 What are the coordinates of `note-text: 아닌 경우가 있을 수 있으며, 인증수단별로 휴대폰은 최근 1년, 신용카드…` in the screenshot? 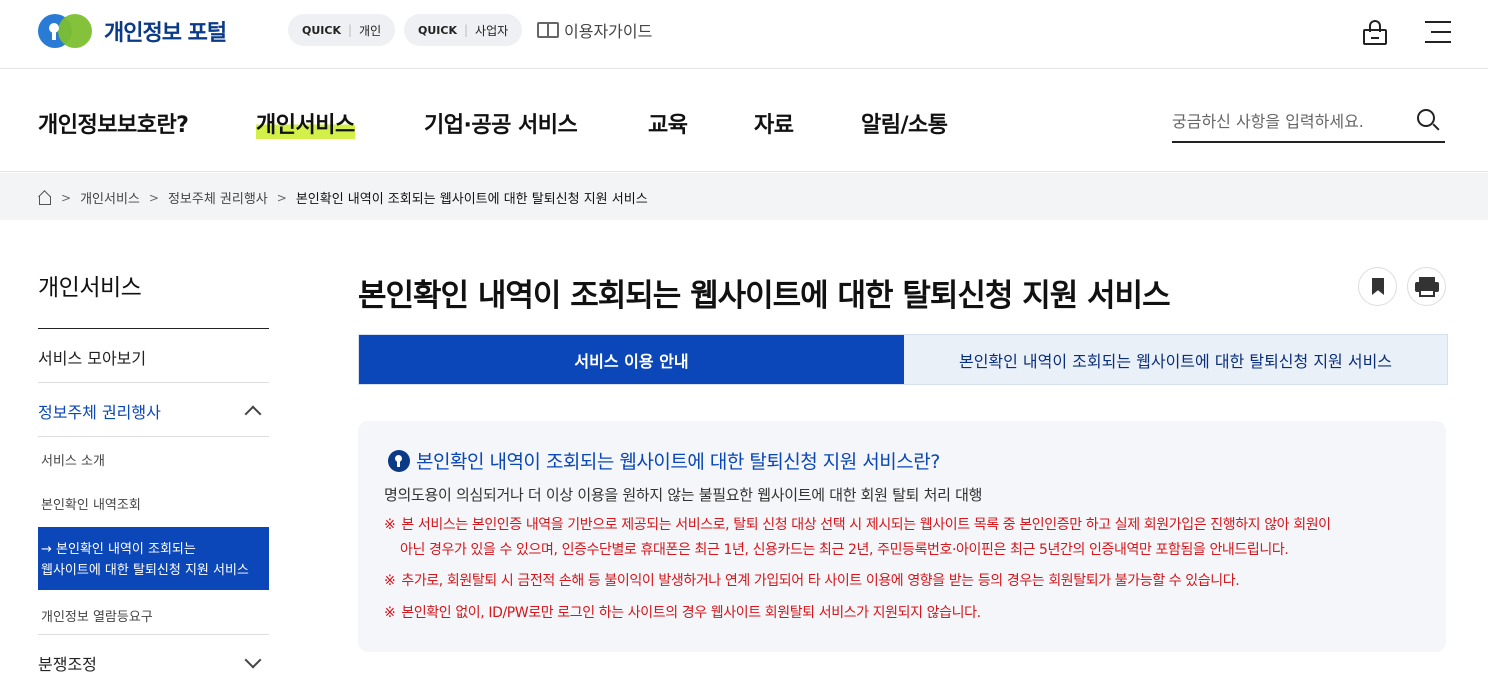 It's located at (844, 550).